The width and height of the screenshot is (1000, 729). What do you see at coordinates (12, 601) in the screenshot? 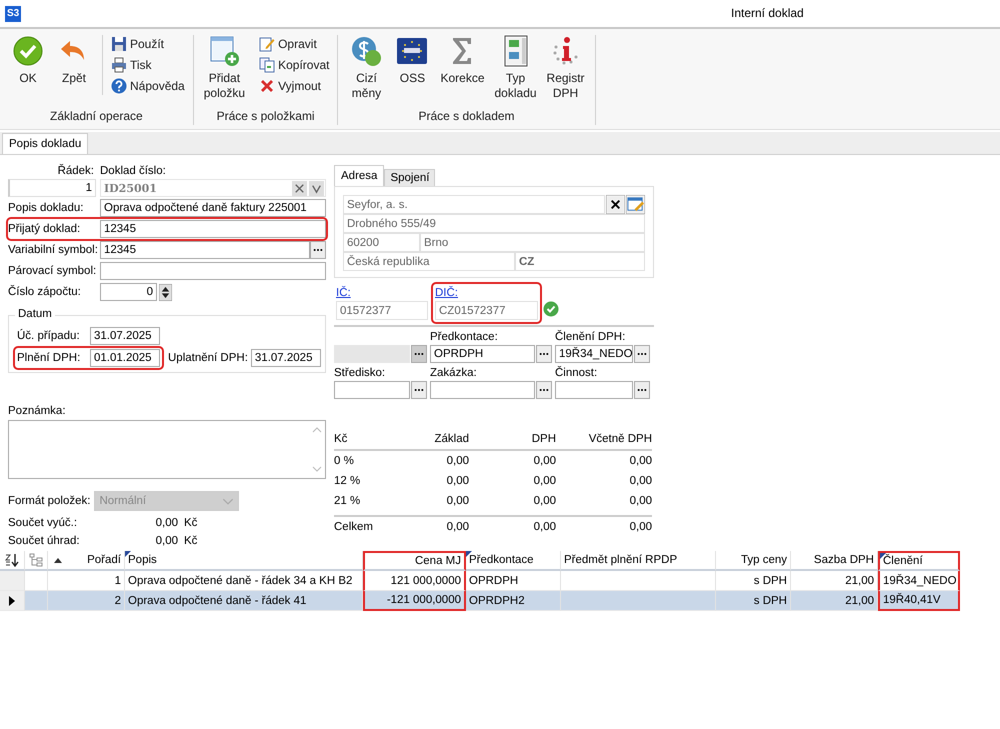
I see `row-indicator` at bounding box center [12, 601].